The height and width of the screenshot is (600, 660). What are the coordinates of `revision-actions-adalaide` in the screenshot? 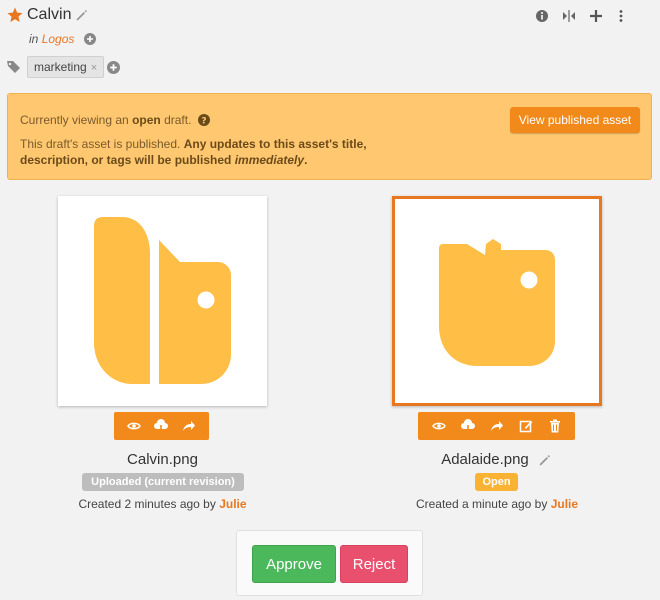 It's located at (496, 426).